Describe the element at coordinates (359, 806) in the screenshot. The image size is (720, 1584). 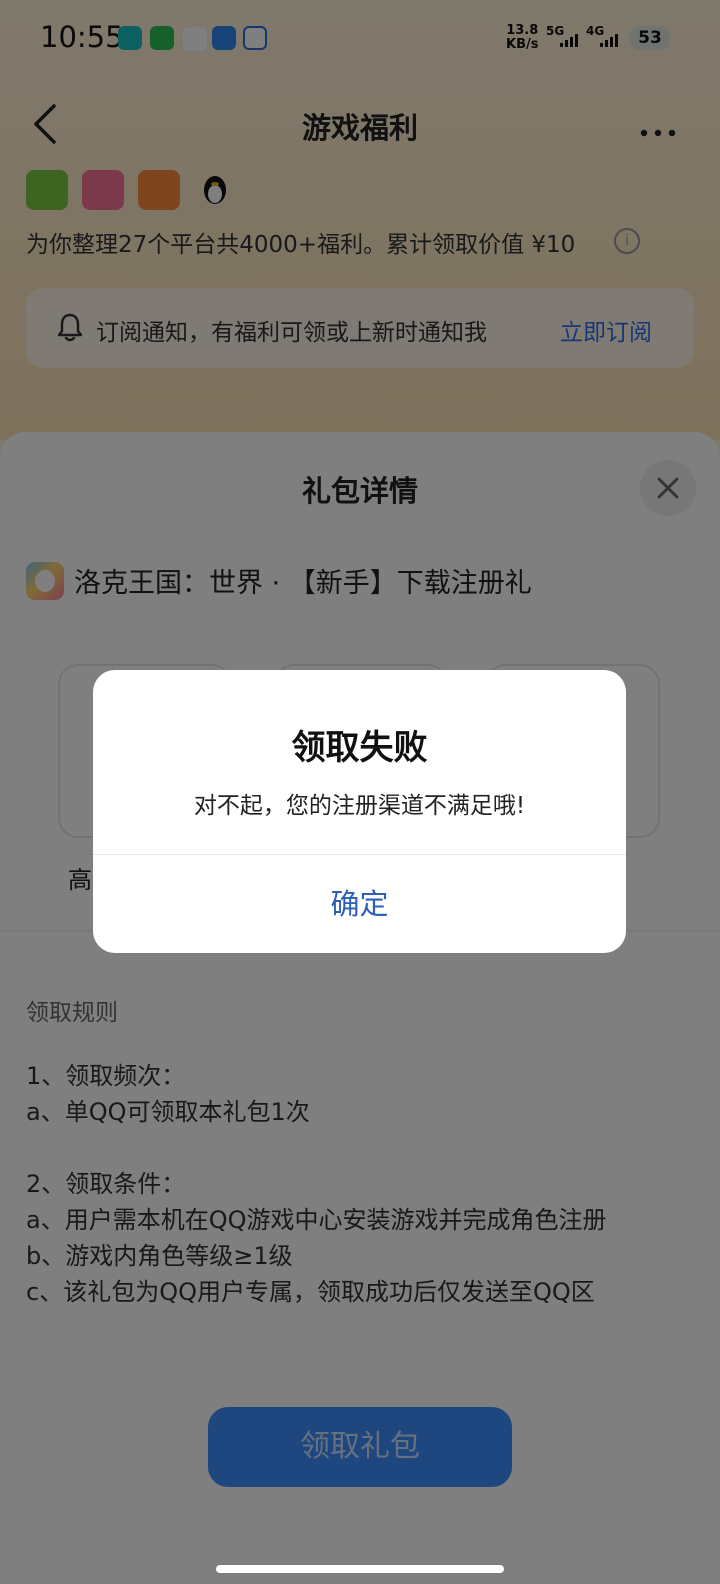
I see `dialog-message: 对不起，您的注册渠道不满足哦!` at that location.